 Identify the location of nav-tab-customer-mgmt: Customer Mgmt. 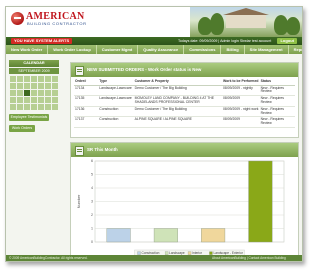
(118, 49).